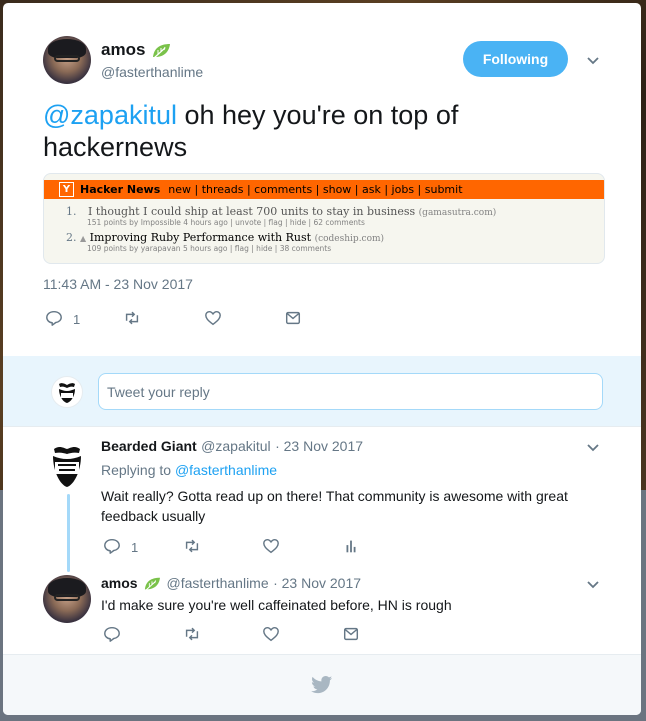 The height and width of the screenshot is (721, 646). I want to click on author-name: amos, so click(123, 49).